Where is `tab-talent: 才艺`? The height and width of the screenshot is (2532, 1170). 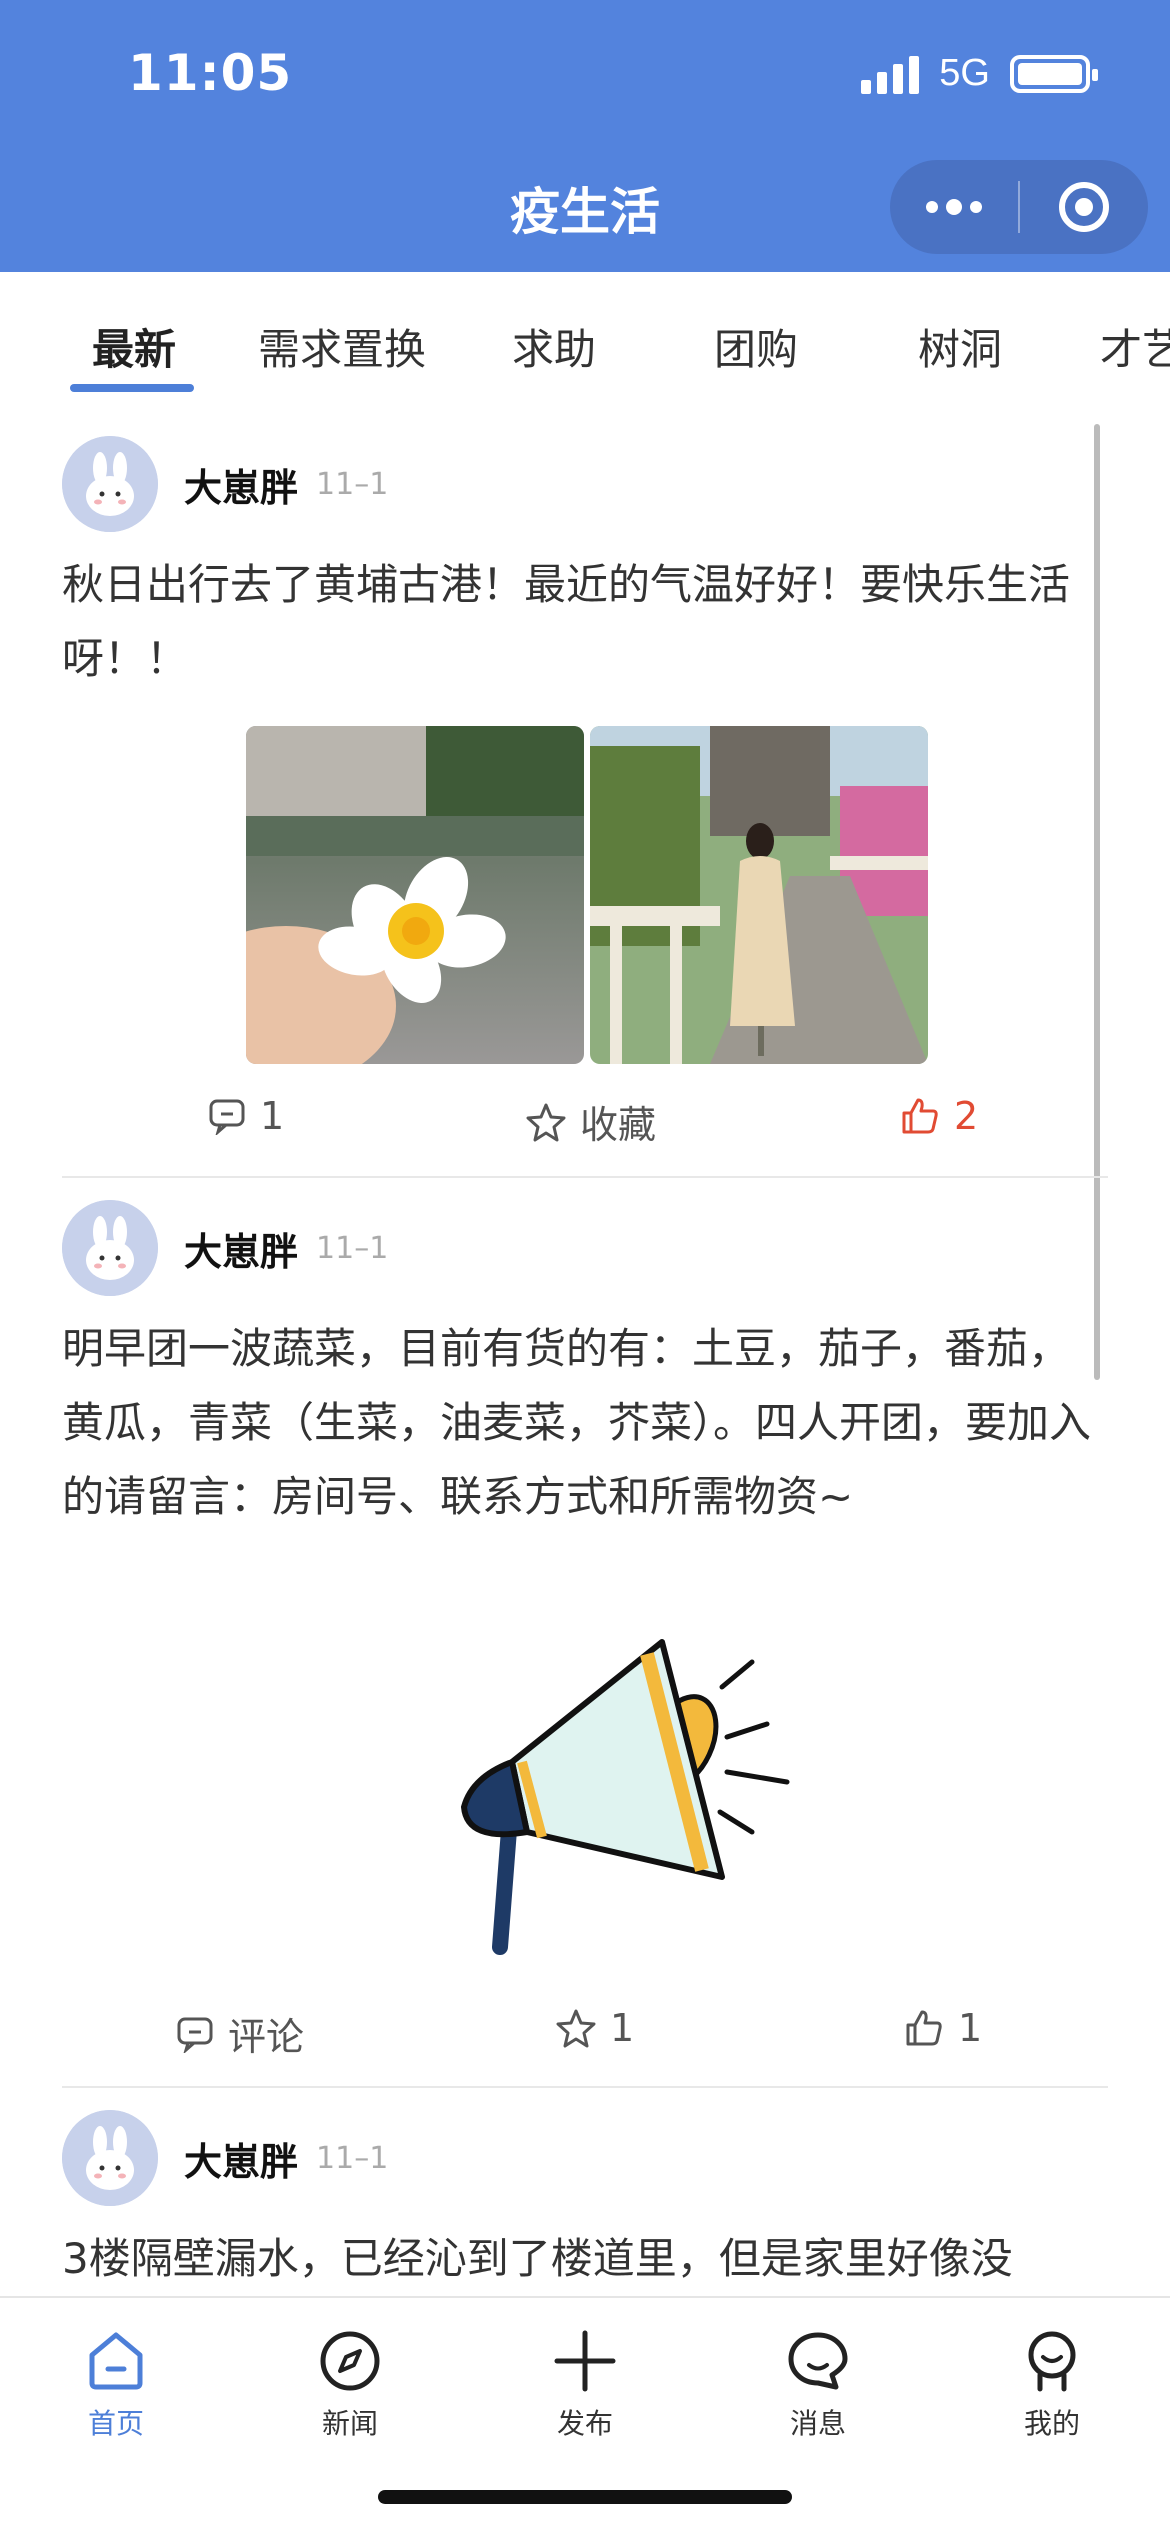
tab-talent: 才艺 is located at coordinates (1135, 346).